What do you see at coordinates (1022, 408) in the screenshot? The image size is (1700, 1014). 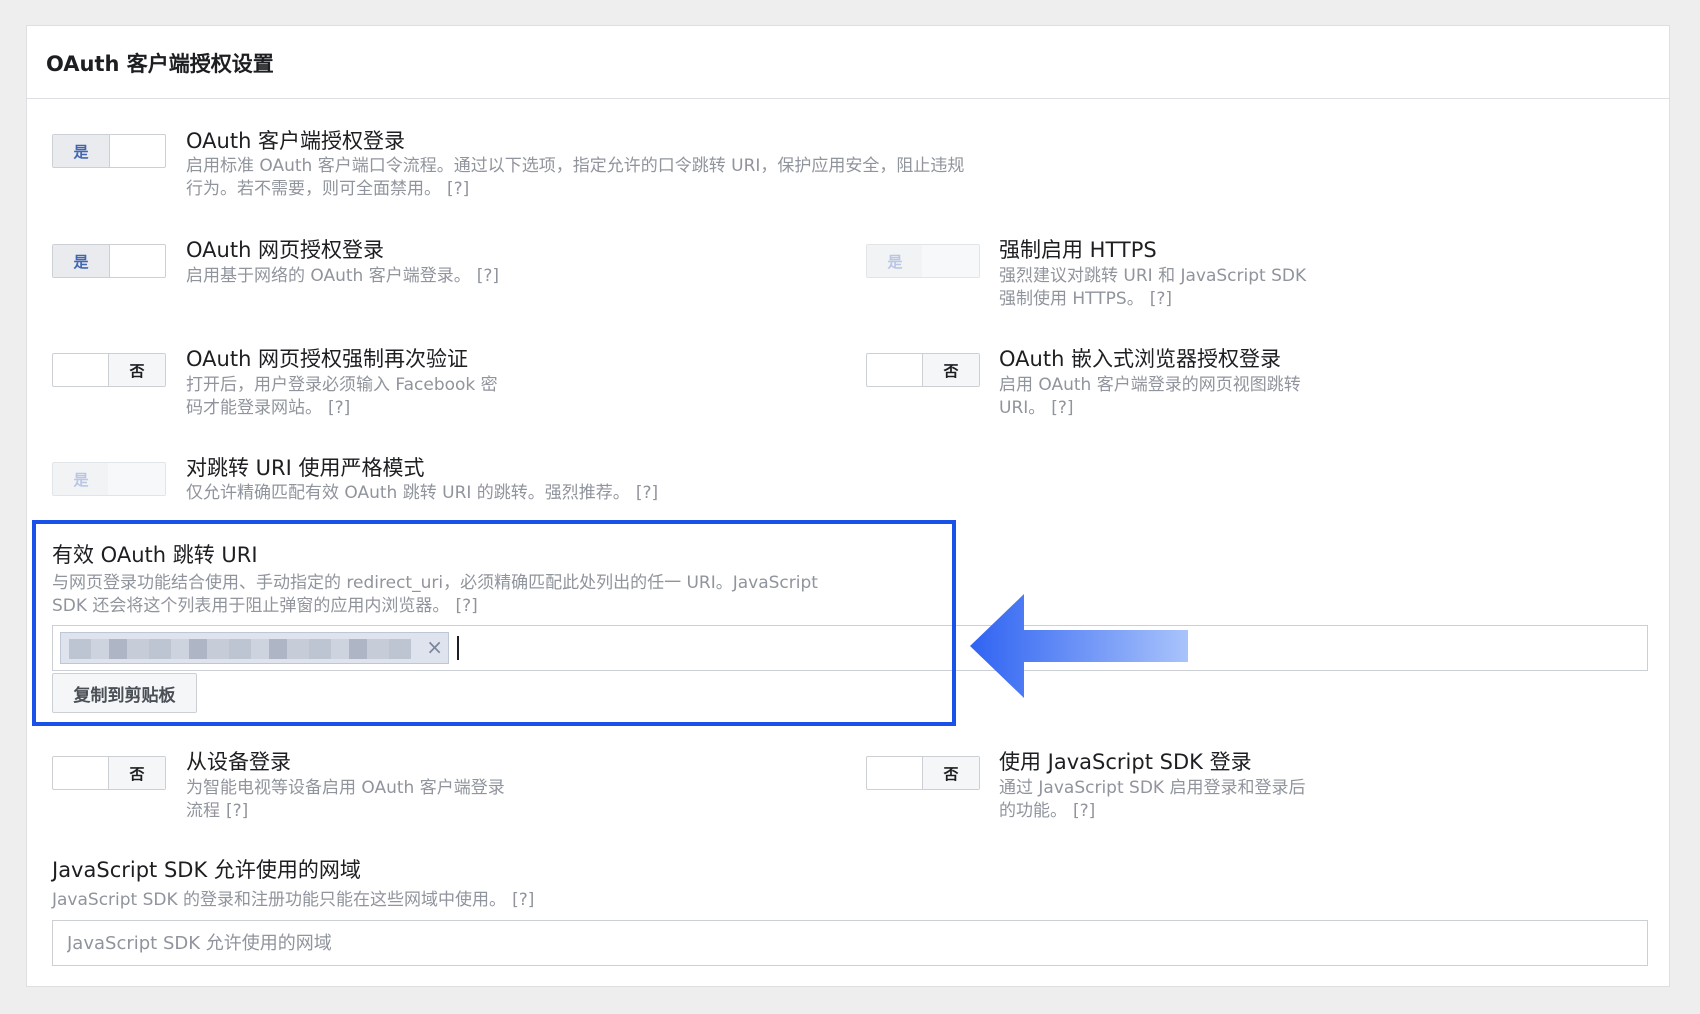 I see `desc-line: URI。` at bounding box center [1022, 408].